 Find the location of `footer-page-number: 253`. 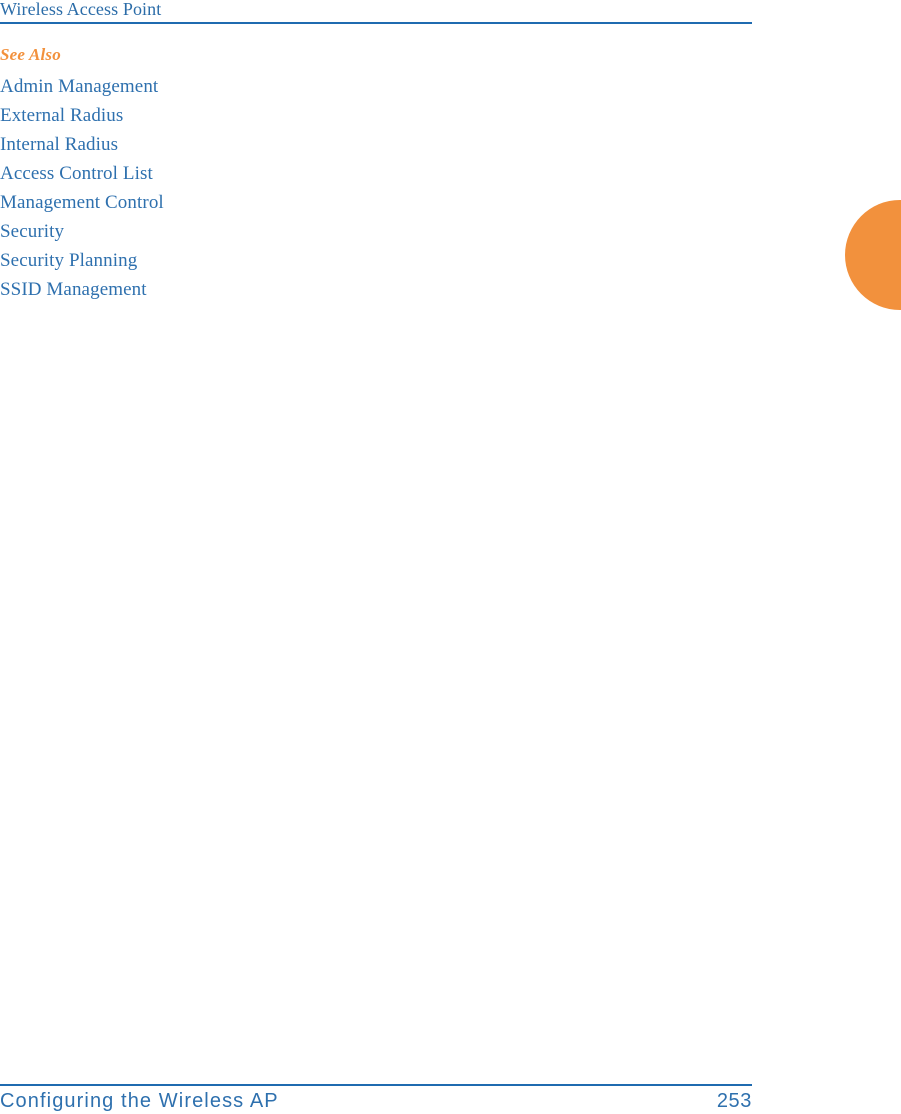

footer-page-number: 253 is located at coordinates (734, 1101).